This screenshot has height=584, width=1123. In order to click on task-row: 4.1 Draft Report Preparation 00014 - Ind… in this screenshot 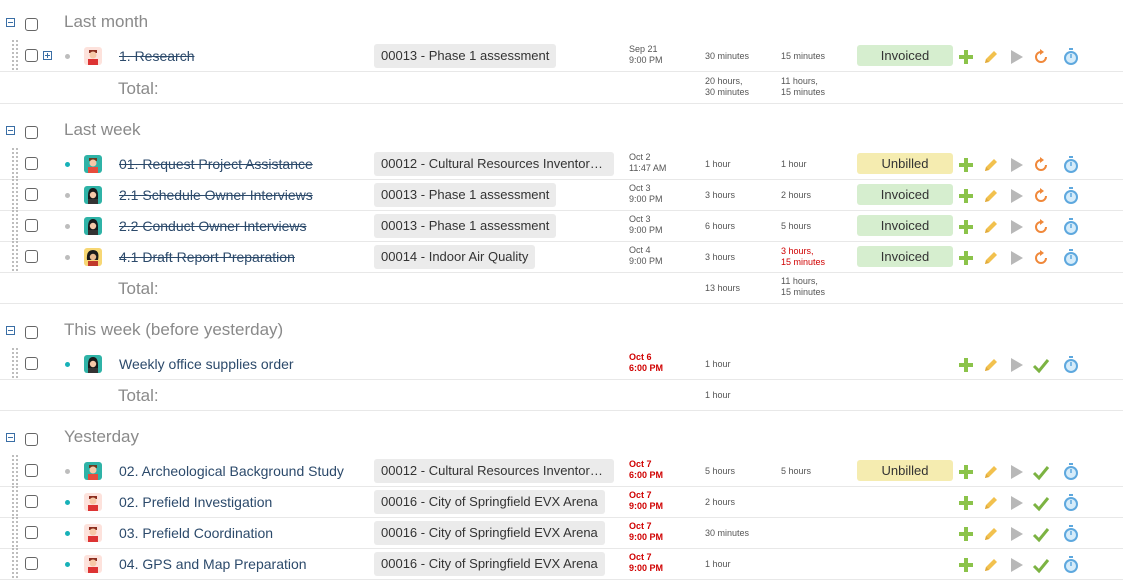, I will do `click(561, 256)`.